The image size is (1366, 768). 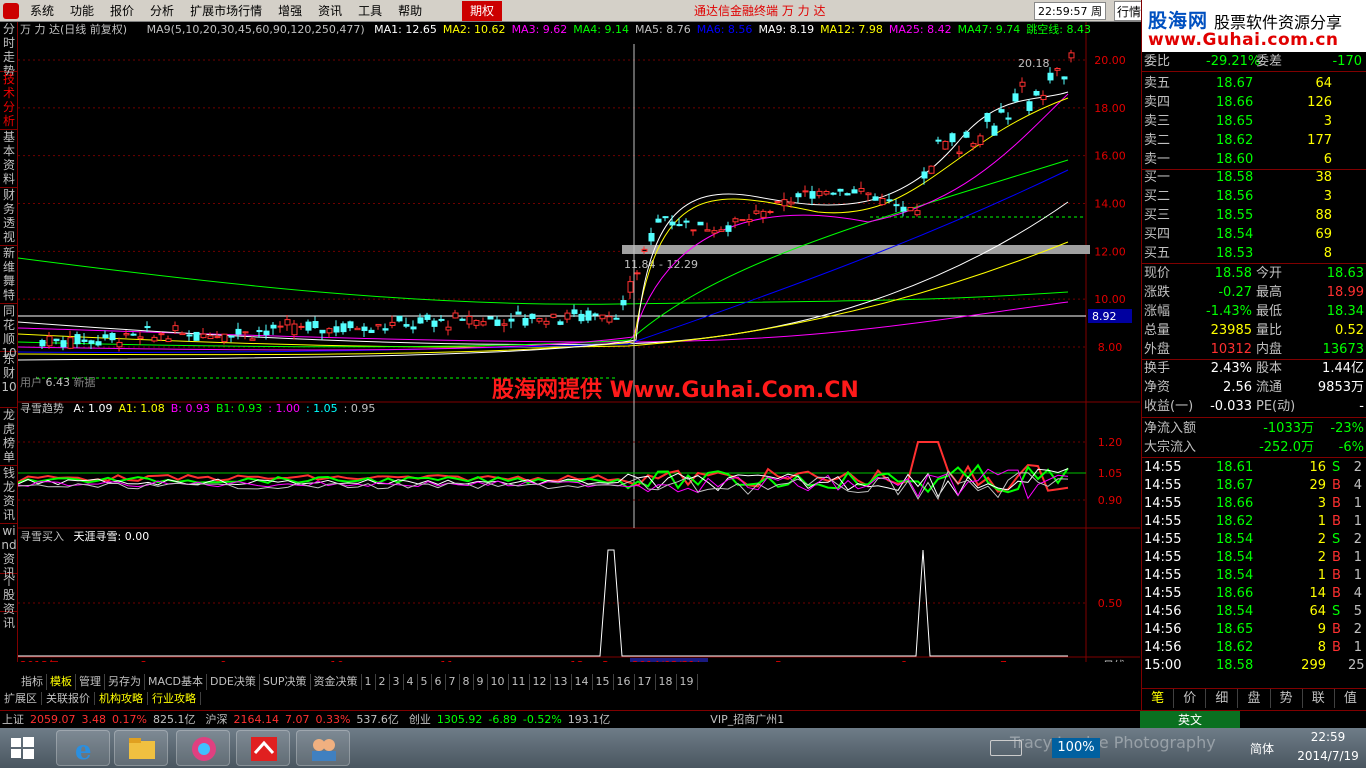 I want to click on tick-count: 2, so click(x=1357, y=467).